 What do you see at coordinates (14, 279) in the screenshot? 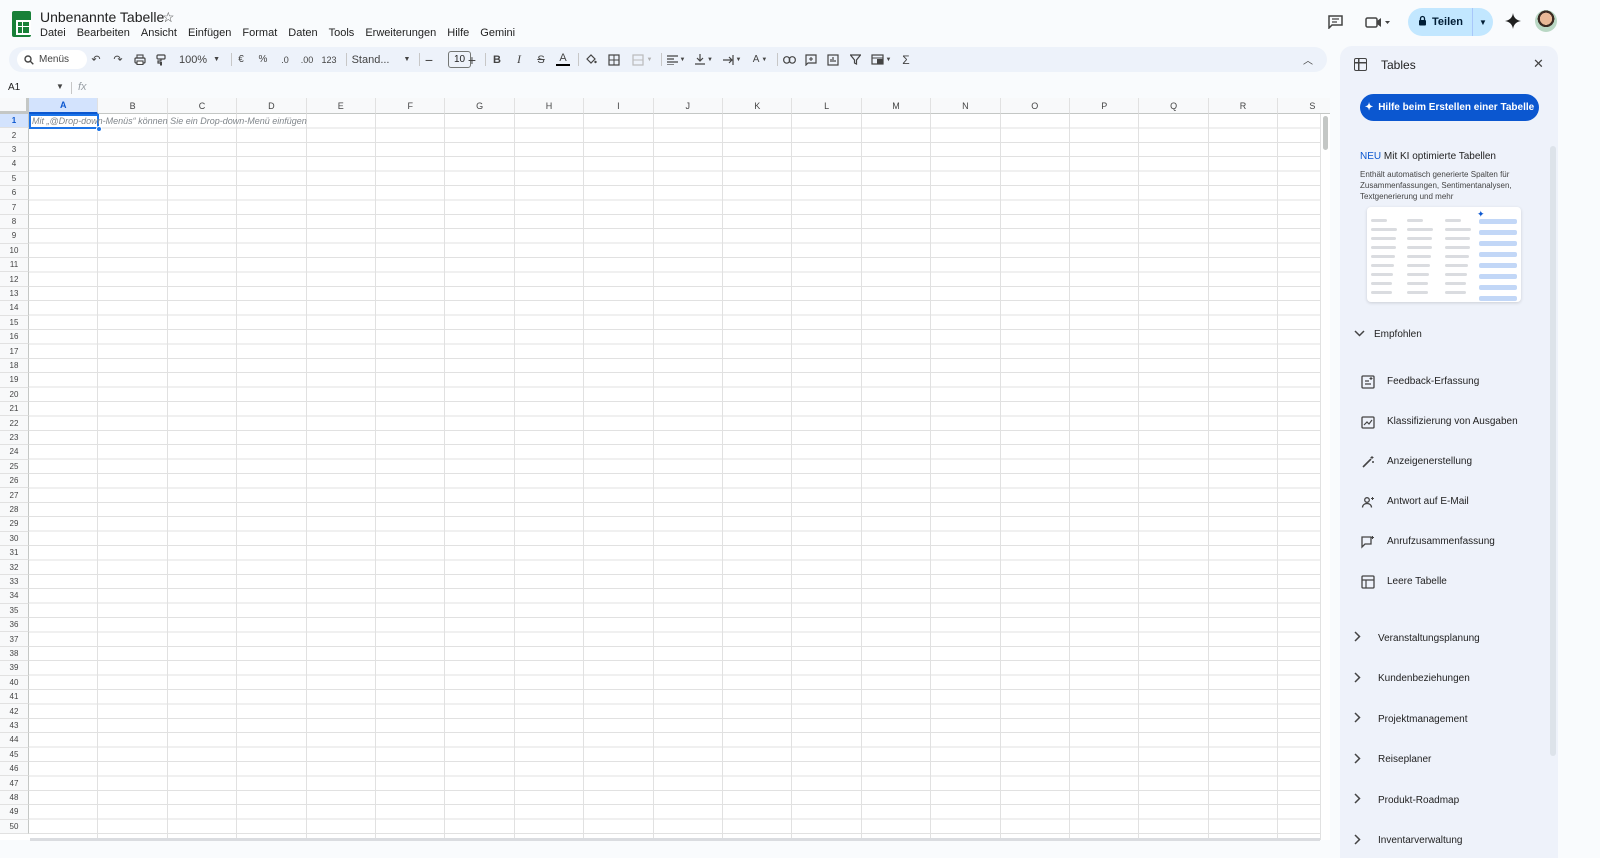
I see `row-header: 12` at bounding box center [14, 279].